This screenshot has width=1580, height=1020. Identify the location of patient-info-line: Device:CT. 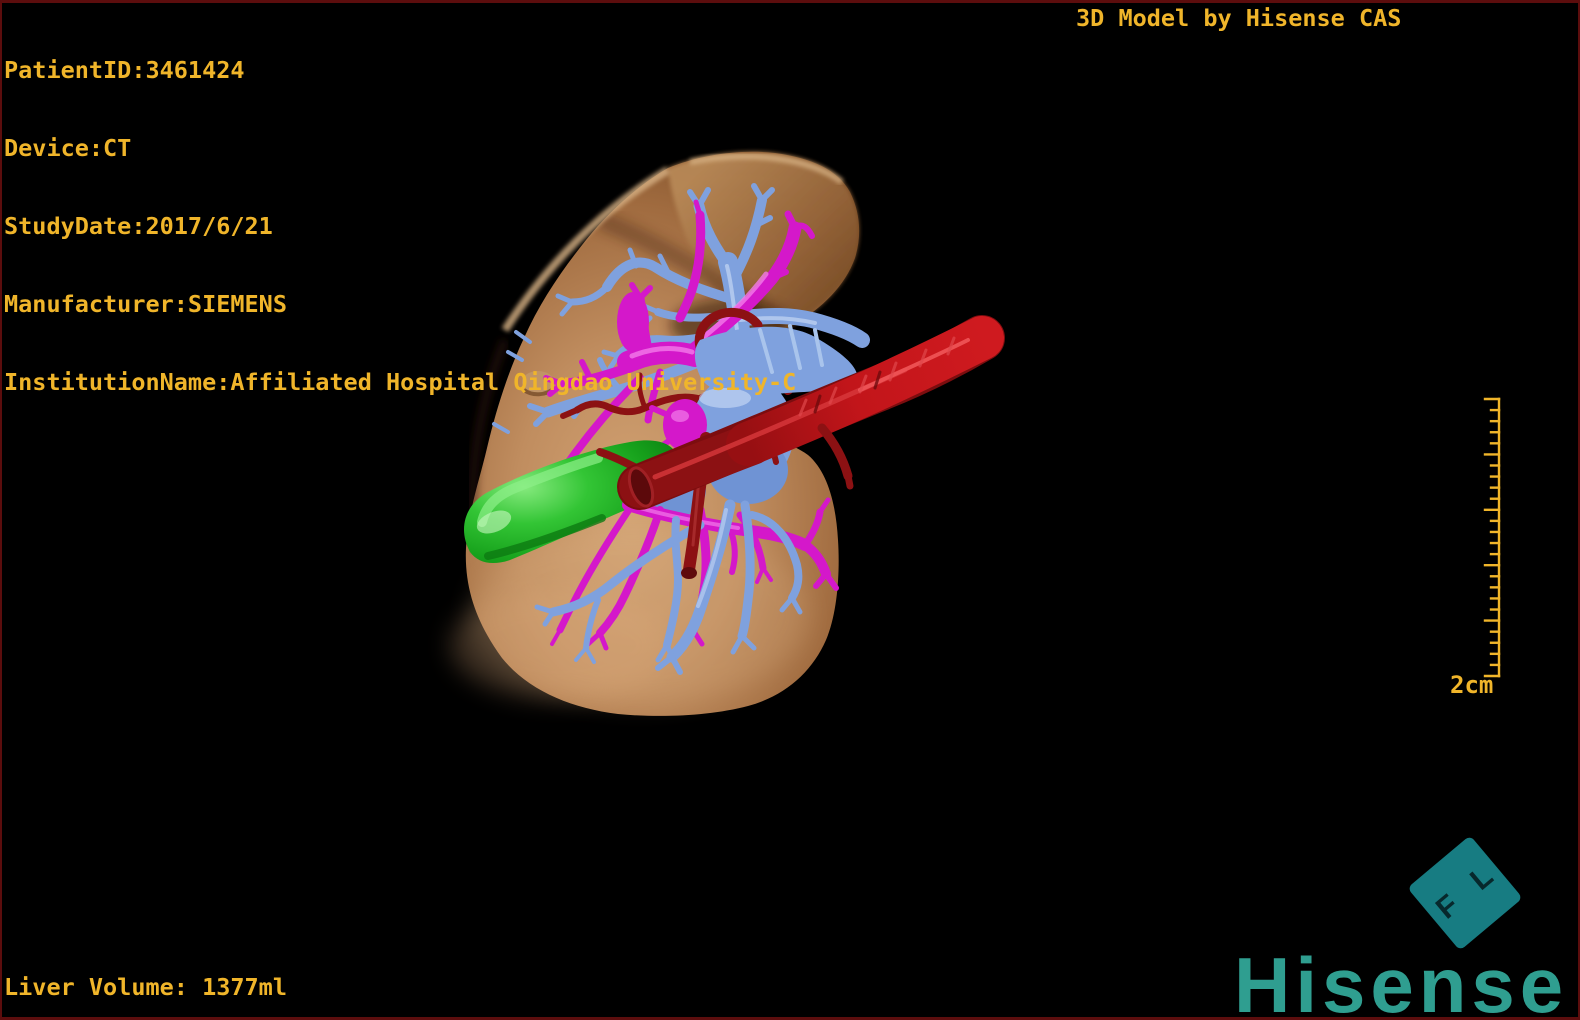
(68, 148).